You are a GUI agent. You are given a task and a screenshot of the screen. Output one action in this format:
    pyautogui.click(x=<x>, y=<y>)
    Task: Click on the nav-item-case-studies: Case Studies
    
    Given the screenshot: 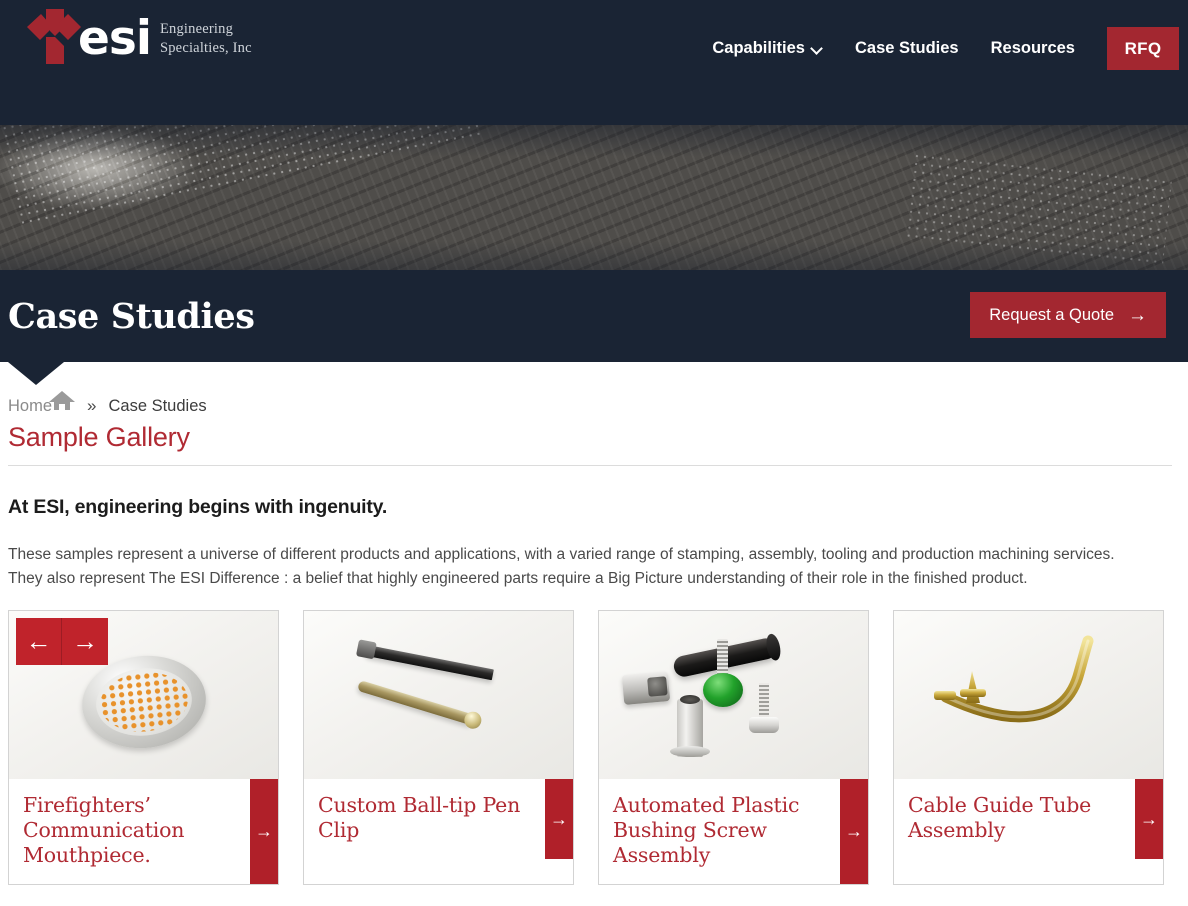 What is the action you would take?
    pyautogui.click(x=907, y=48)
    